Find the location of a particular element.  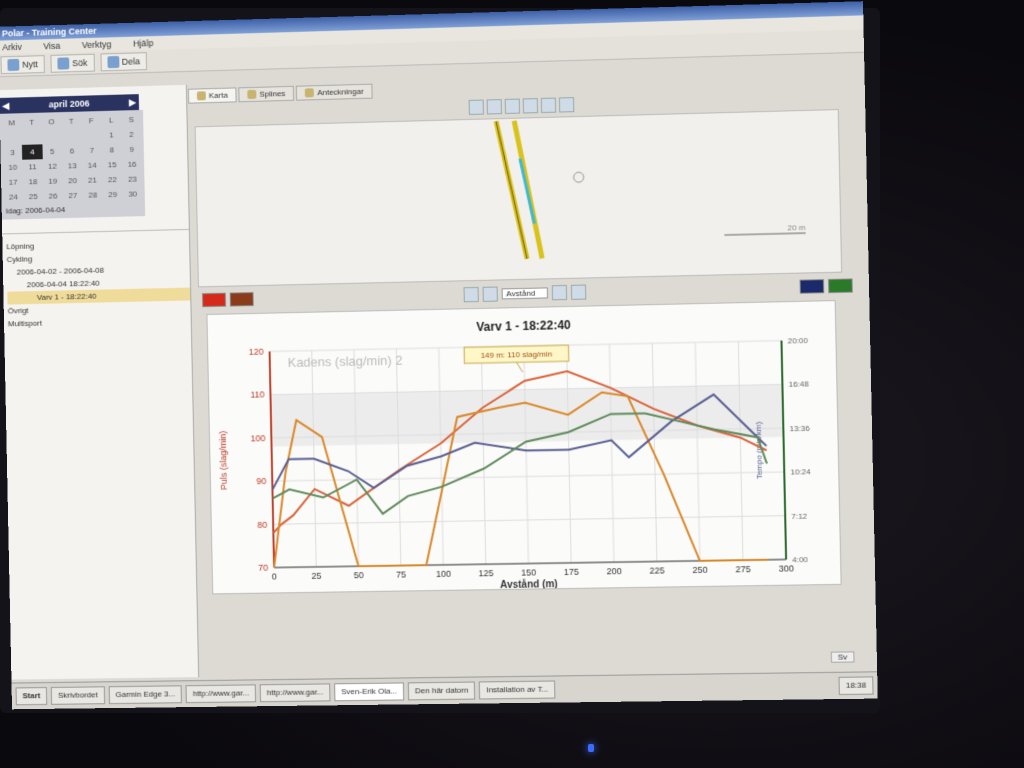

calendar-day: 13 is located at coordinates (72, 165).